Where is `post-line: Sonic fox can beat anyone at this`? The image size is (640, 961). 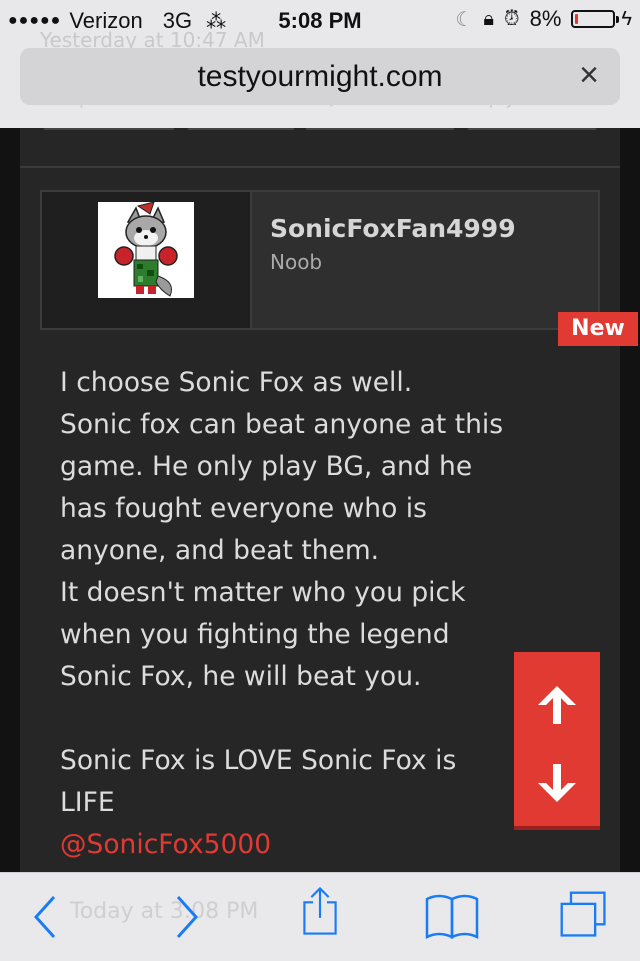 post-line: Sonic fox can beat anyone at this is located at coordinates (282, 424).